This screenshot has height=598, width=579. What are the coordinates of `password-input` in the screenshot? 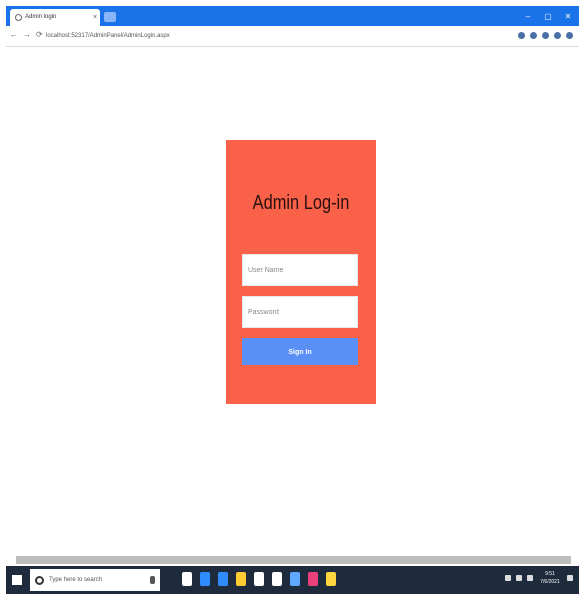 It's located at (300, 312).